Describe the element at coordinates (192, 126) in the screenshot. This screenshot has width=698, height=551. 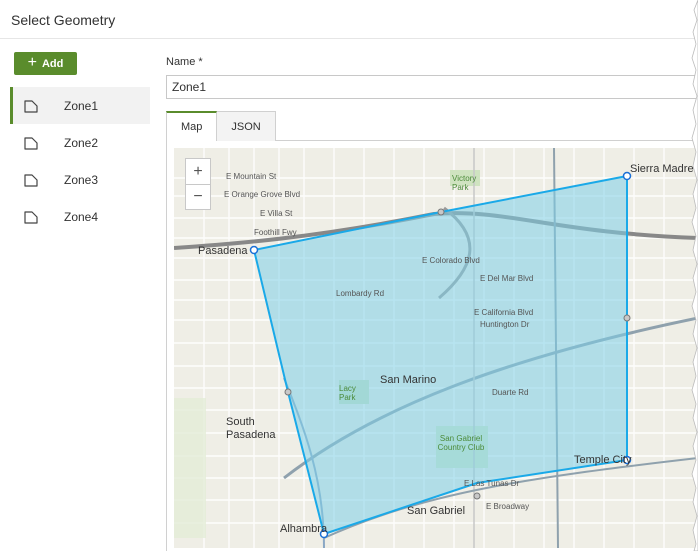
I see `tab-map: Map` at that location.